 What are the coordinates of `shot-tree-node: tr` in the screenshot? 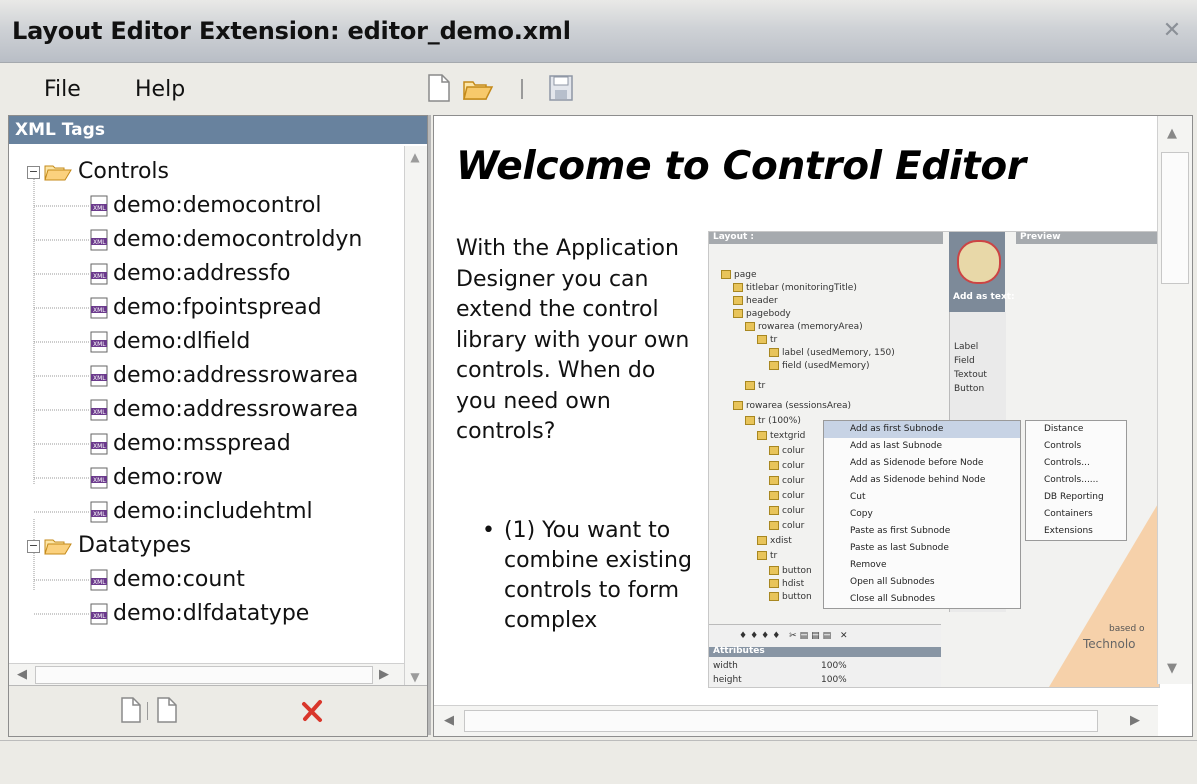 It's located at (767, 556).